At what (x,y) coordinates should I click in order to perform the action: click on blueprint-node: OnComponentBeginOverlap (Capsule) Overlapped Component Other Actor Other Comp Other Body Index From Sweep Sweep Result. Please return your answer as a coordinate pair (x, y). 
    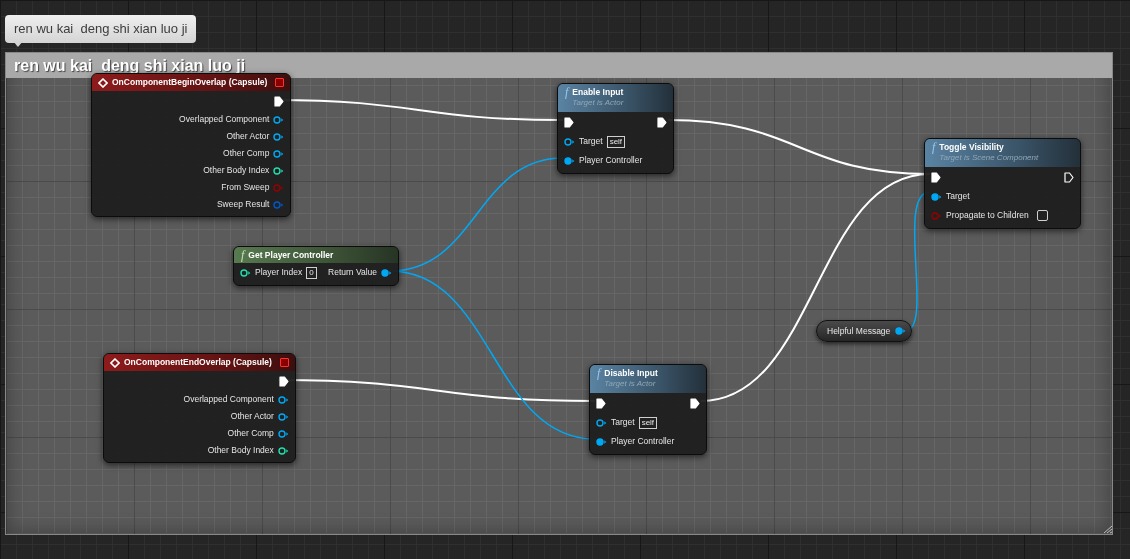
    Looking at the image, I should click on (191, 145).